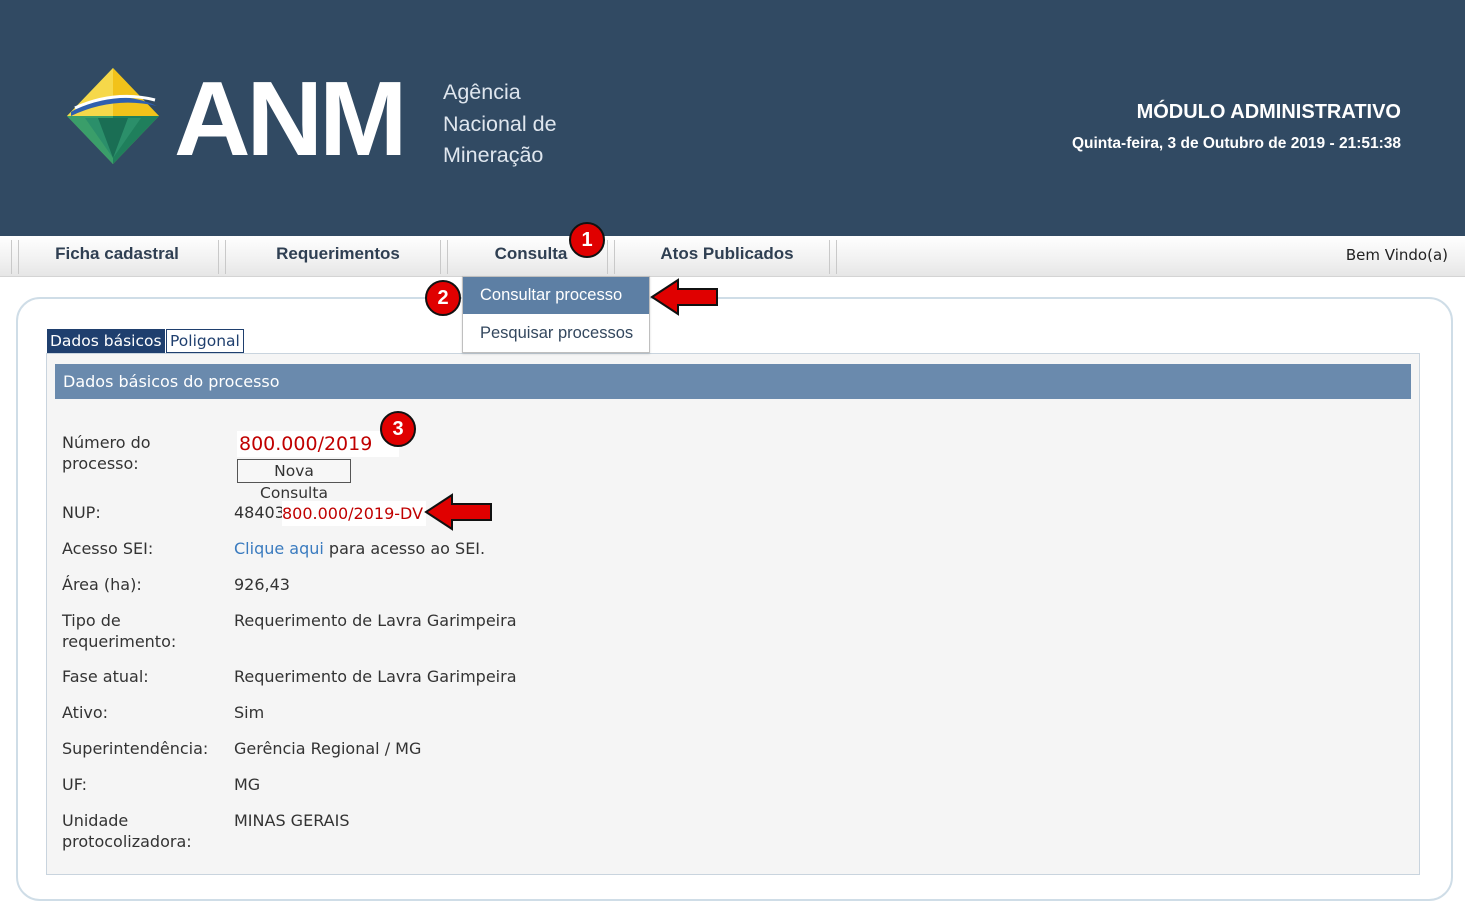 The width and height of the screenshot is (1465, 901). What do you see at coordinates (75, 784) in the screenshot?
I see `uf-label: UF:` at bounding box center [75, 784].